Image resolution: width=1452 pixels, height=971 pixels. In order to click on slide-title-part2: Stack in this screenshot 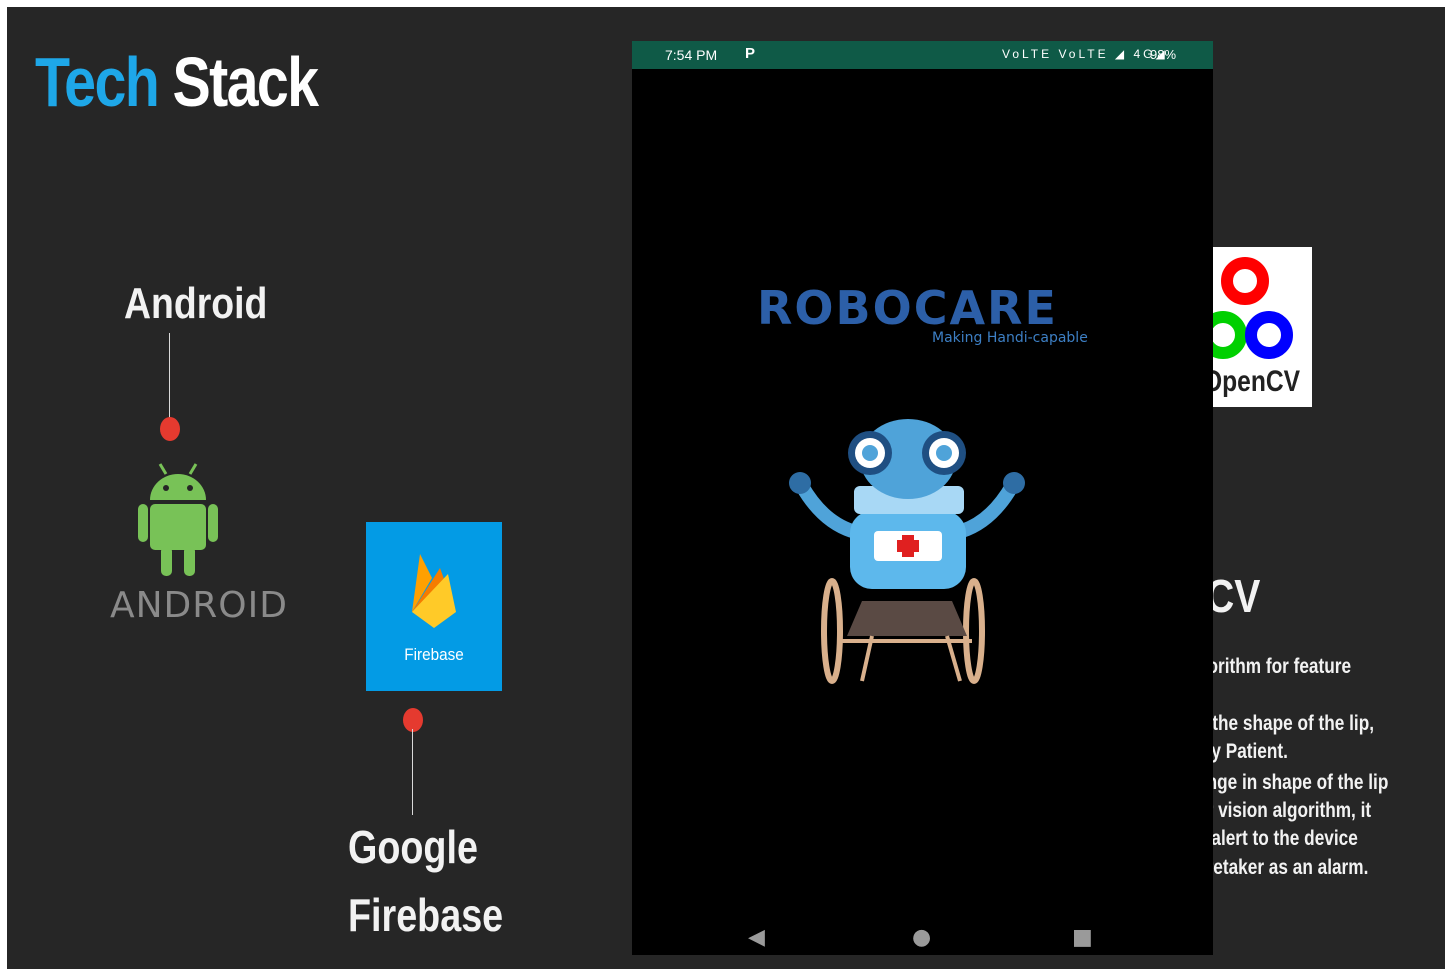, I will do `click(245, 82)`.